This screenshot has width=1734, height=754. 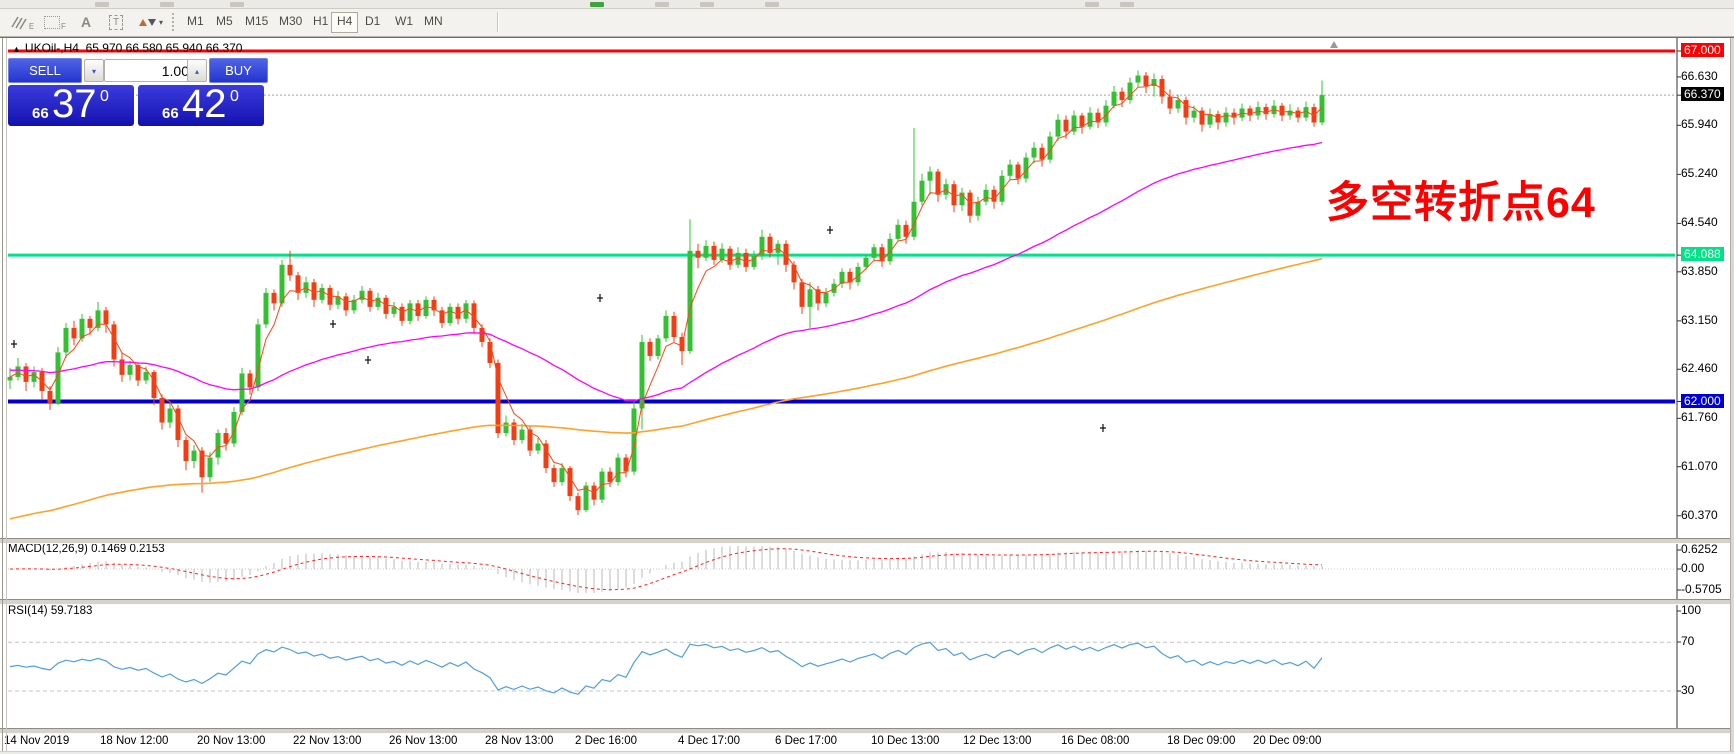 What do you see at coordinates (1461, 203) in the screenshot?
I see `chart-text-annotation: 多空转折点64` at bounding box center [1461, 203].